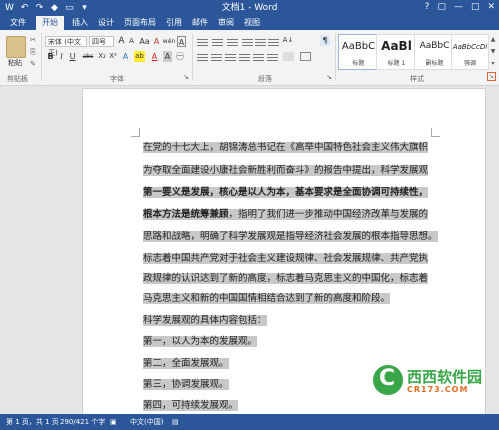  Describe the element at coordinates (200, 23) in the screenshot. I see `tab-mailings: 邮件` at that location.